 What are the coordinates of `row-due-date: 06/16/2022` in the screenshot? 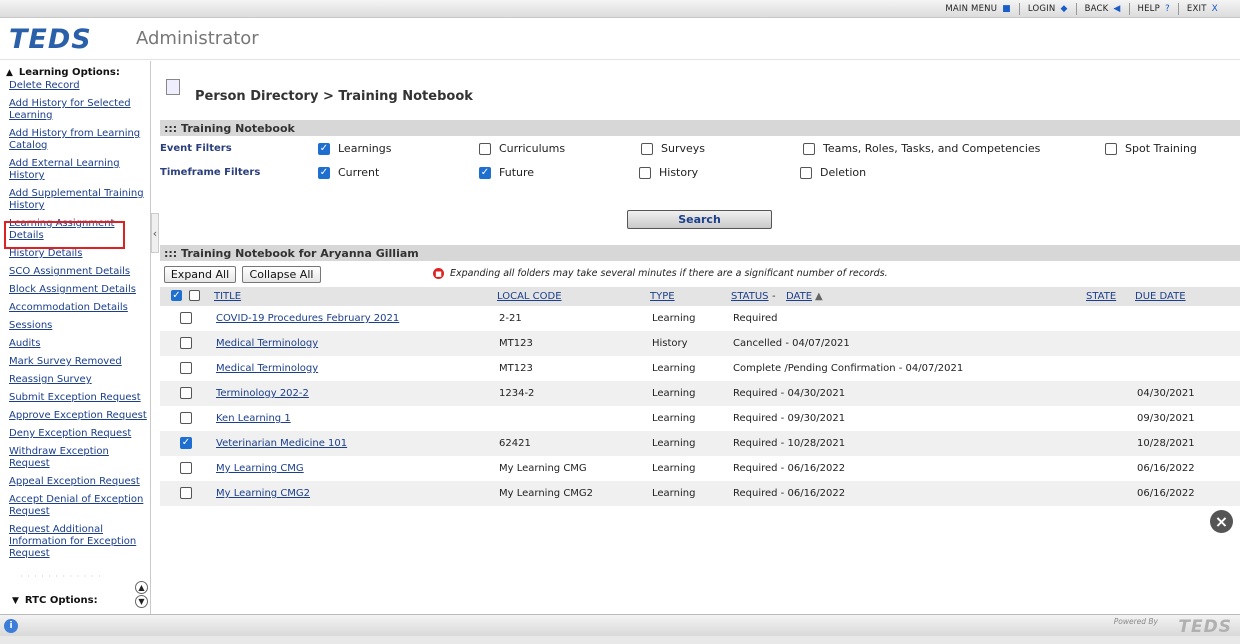 It's located at (1166, 468).